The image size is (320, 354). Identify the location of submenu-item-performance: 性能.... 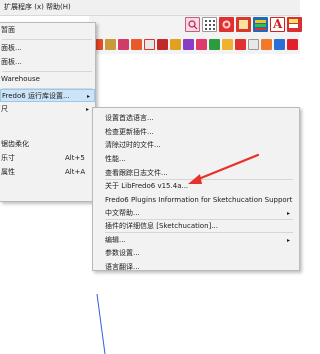
(115, 159).